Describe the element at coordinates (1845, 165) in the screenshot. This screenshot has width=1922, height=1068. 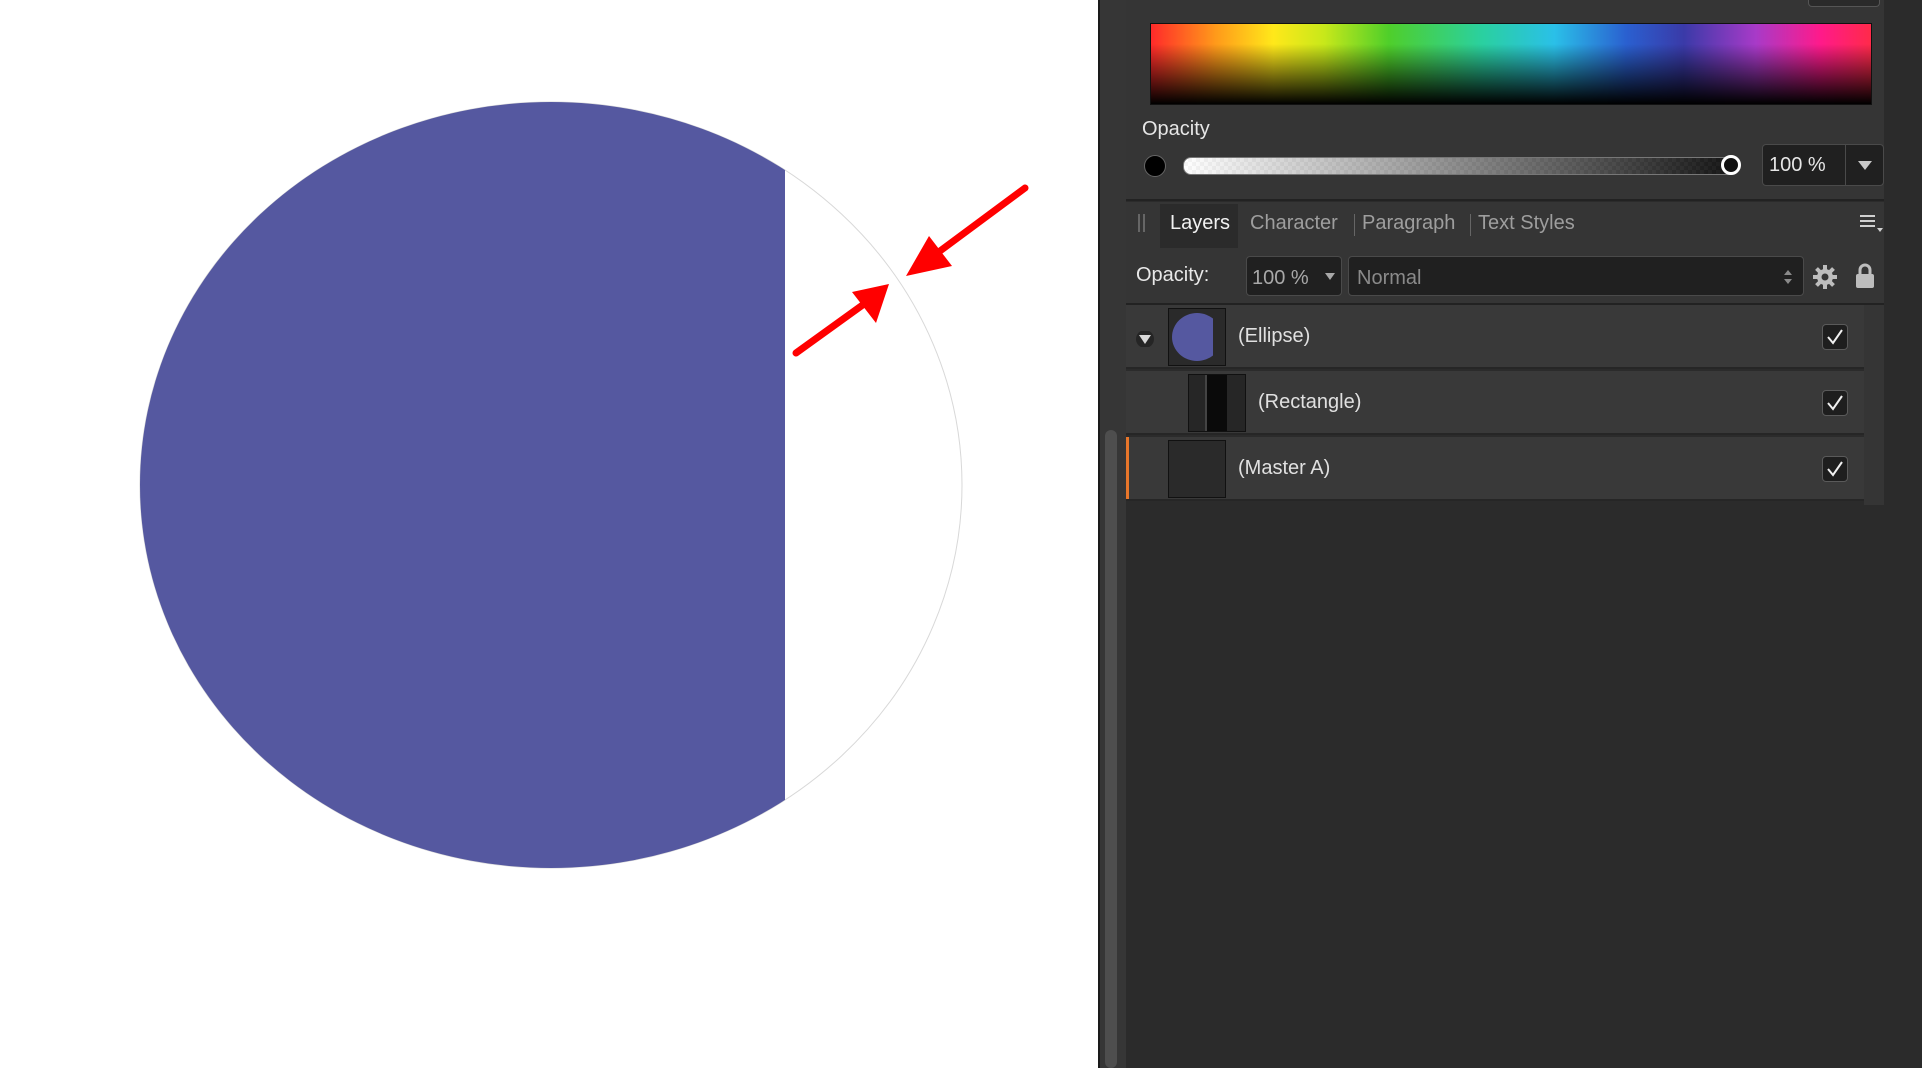
I see `field-divider` at that location.